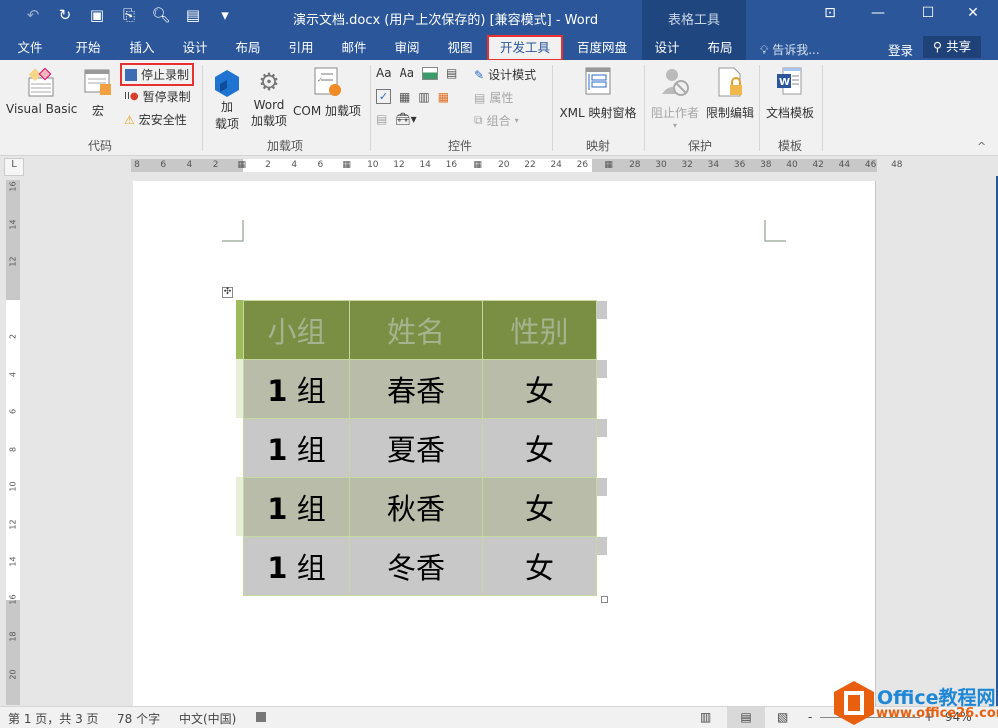  What do you see at coordinates (30, 48) in the screenshot?
I see `tab-file: 文件` at bounding box center [30, 48].